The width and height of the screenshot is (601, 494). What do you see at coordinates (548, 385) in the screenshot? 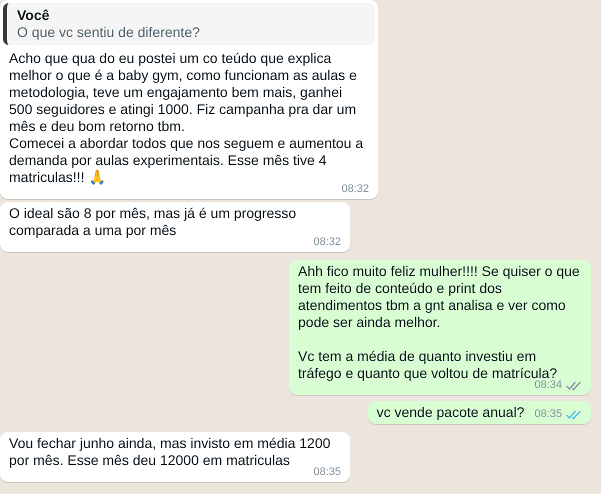
I see `message-time: 08:34` at bounding box center [548, 385].